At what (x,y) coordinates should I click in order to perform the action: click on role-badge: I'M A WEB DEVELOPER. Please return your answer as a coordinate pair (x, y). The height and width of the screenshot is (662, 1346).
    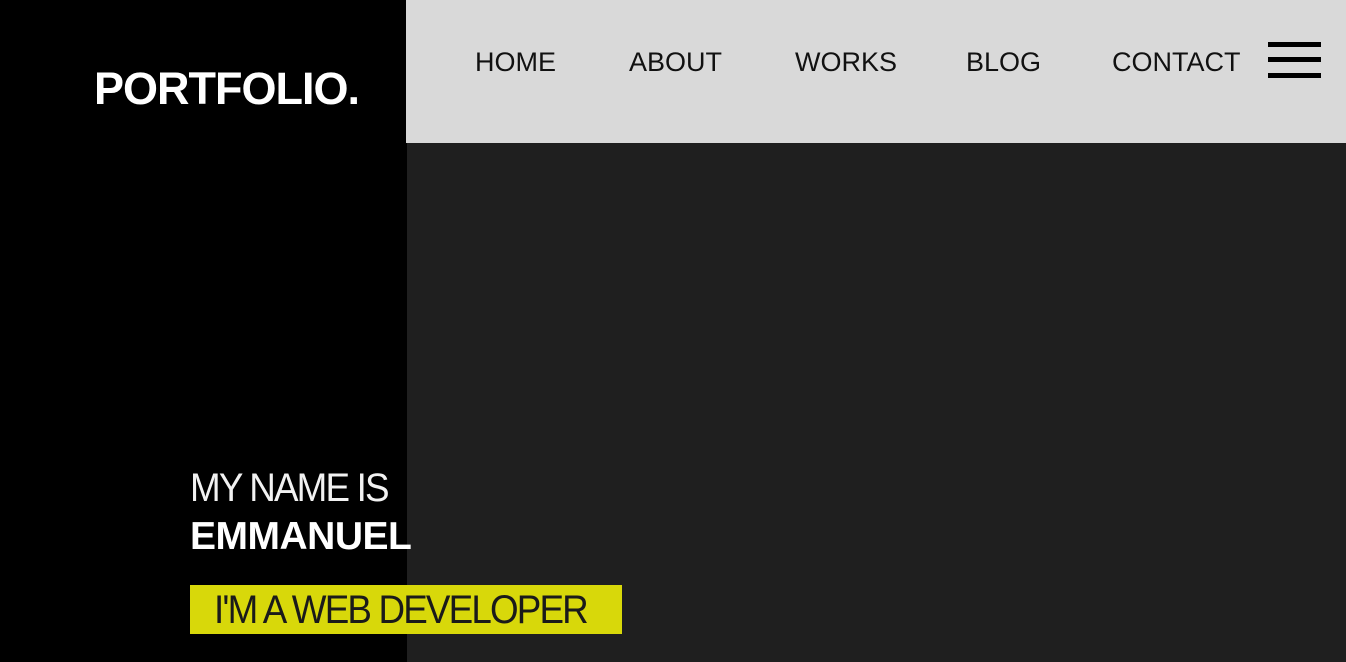
    Looking at the image, I should click on (406, 609).